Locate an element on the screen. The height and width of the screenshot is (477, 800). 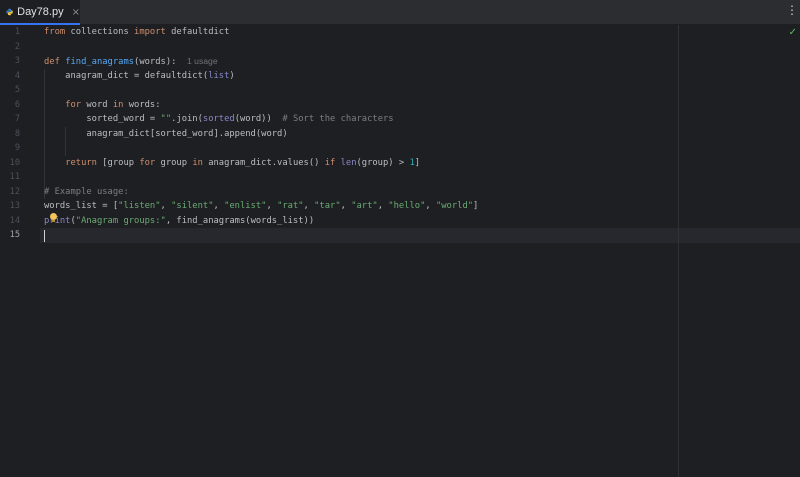
code-token: anagram_dict.values() is located at coordinates (263, 162).